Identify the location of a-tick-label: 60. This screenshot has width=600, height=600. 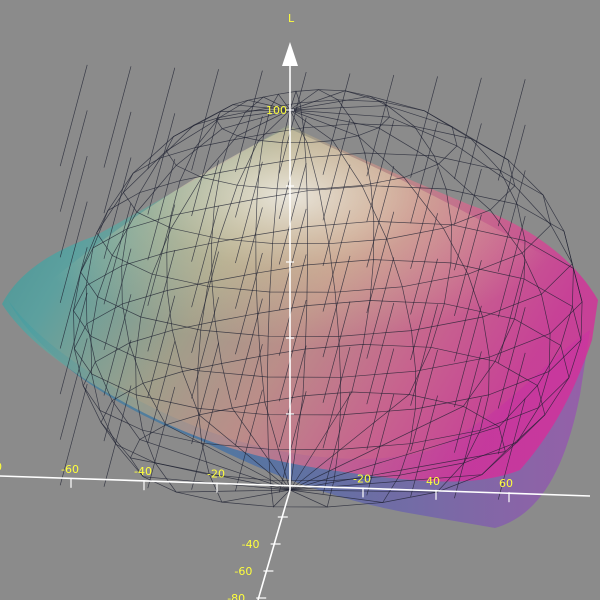
(506, 483).